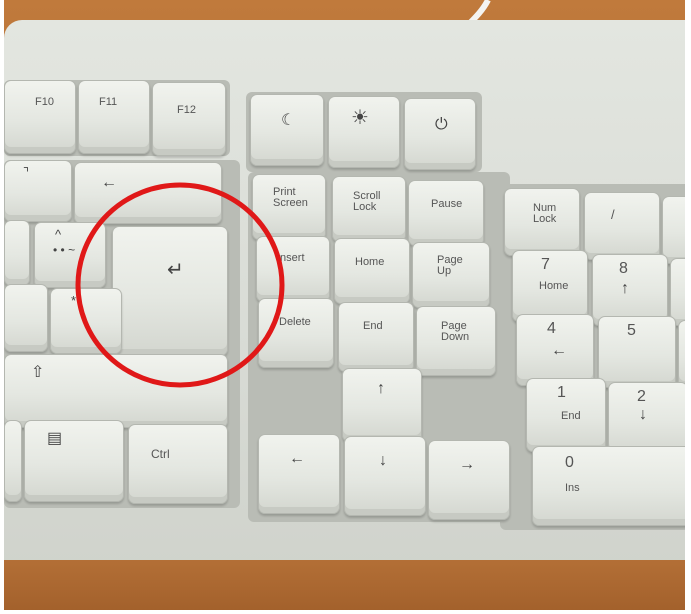 The height and width of the screenshot is (614, 691). I want to click on numpad-up-arrow-icon: ↑, so click(625, 288).